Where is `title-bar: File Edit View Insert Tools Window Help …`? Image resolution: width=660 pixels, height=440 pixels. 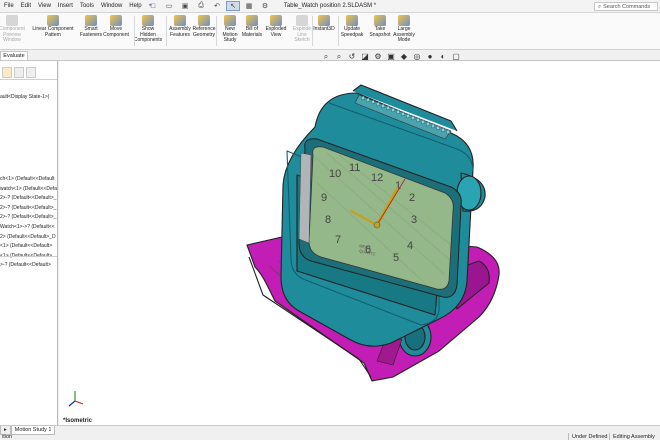
title-bar: File Edit View Insert Tools Window Help … is located at coordinates (330, 6).